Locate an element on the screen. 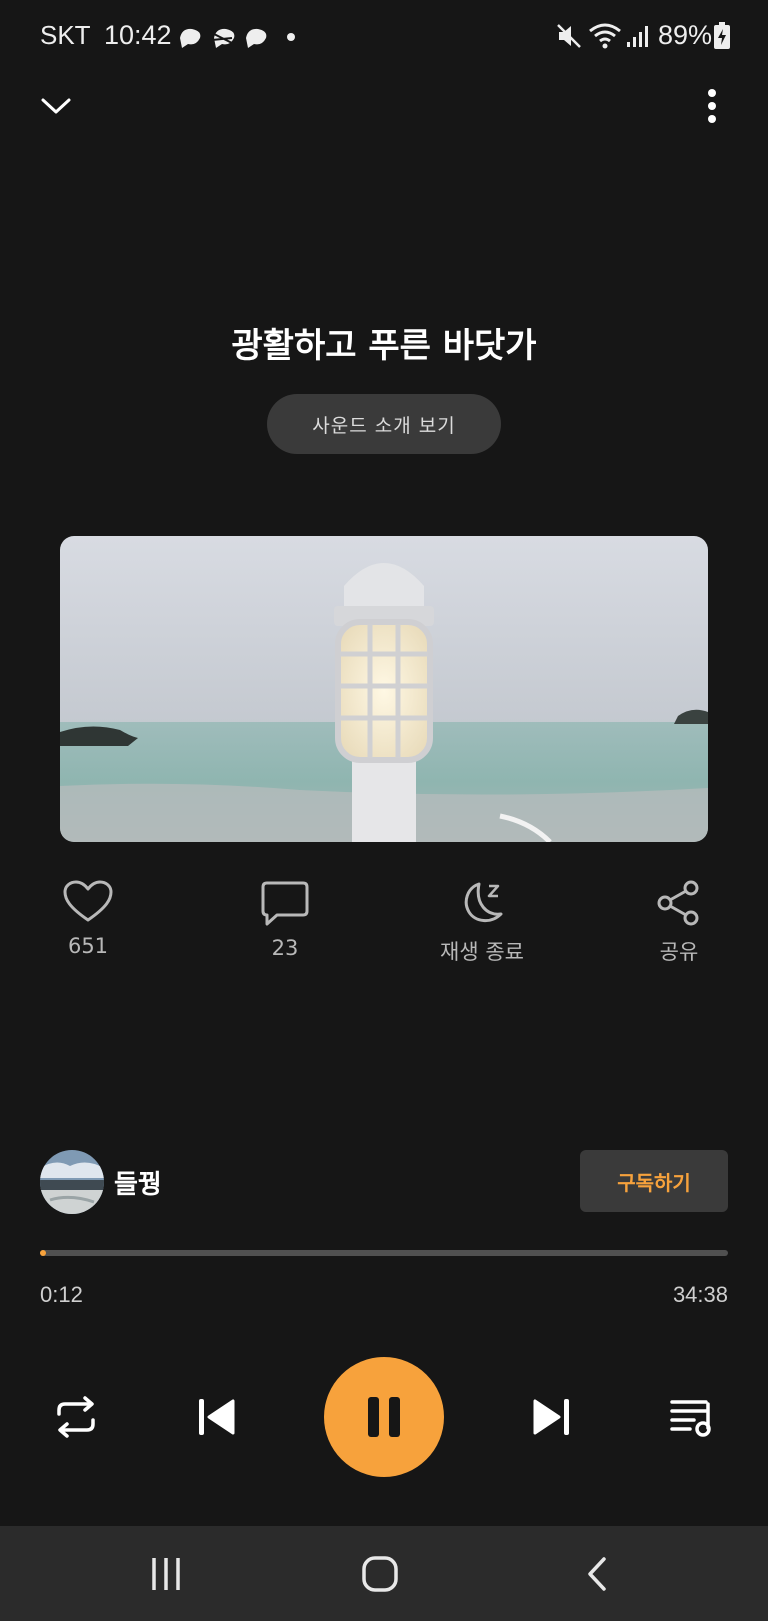 This screenshot has height=1621, width=768. moon-icon is located at coordinates (483, 902).